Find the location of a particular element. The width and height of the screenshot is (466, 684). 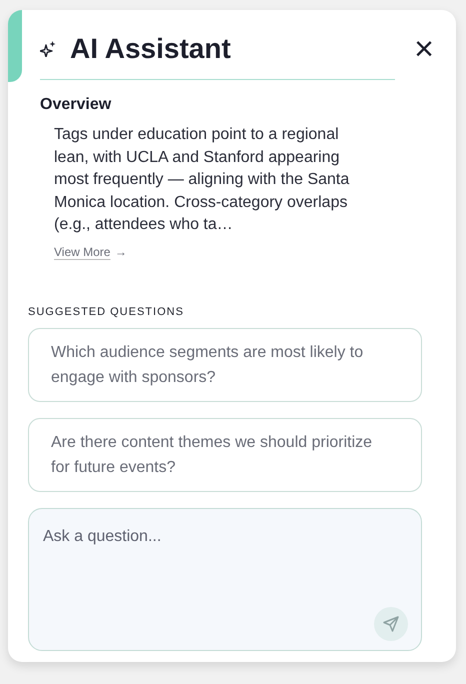

arrow-icon: → is located at coordinates (120, 251).